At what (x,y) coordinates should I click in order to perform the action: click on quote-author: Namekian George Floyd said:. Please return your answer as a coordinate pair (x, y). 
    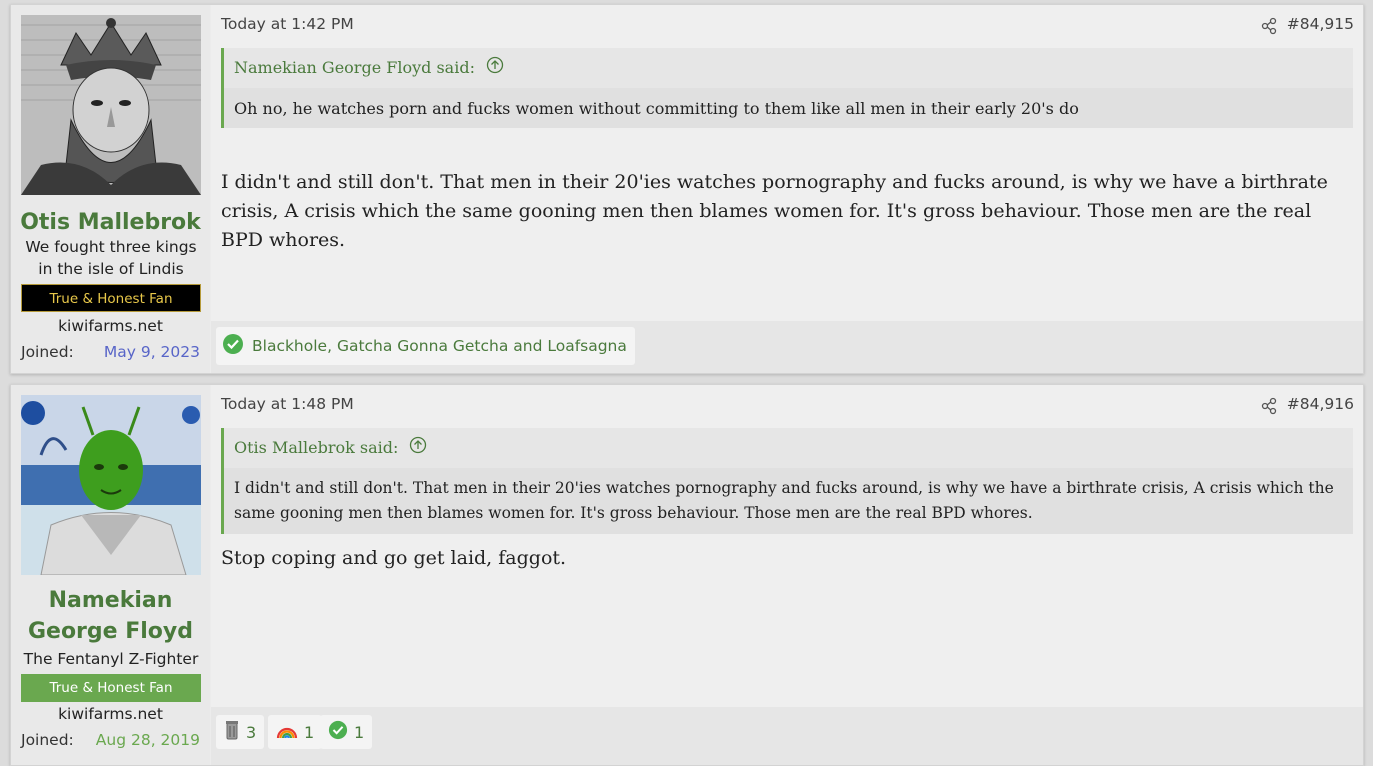
    Looking at the image, I should click on (354, 67).